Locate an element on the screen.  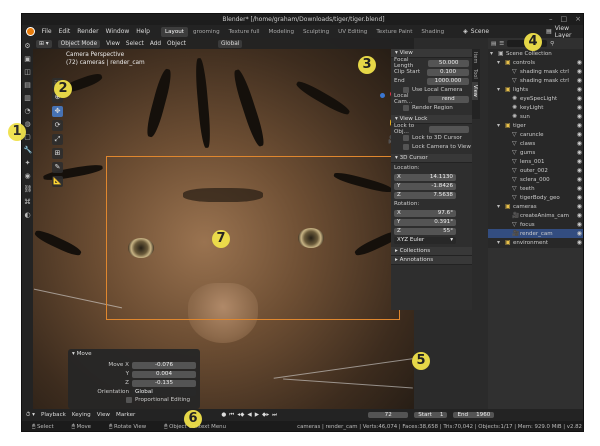
jump-start-icon: ⏮ is located at coordinates (231, 415).